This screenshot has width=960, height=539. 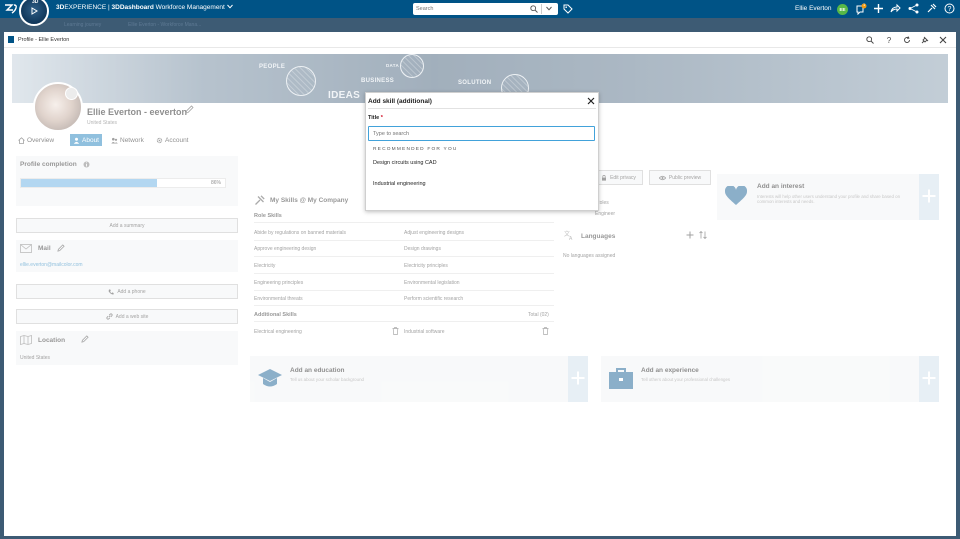 I want to click on translate-icon: 文A, so click(x=568, y=235).